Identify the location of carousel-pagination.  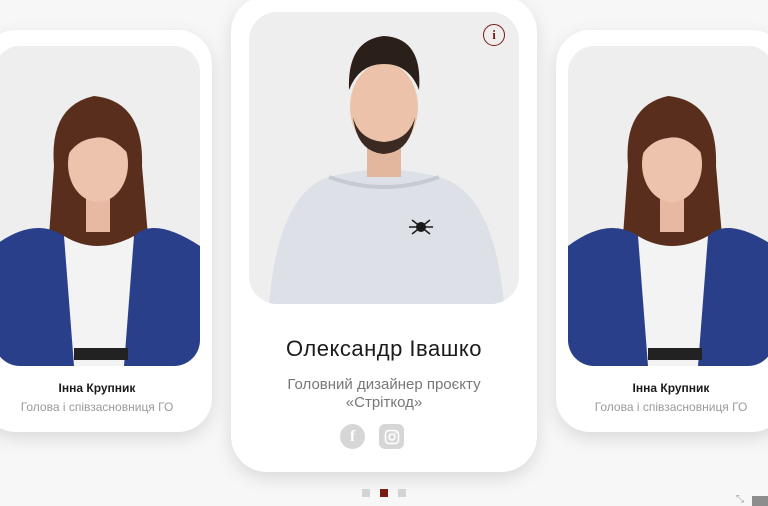
(384, 493).